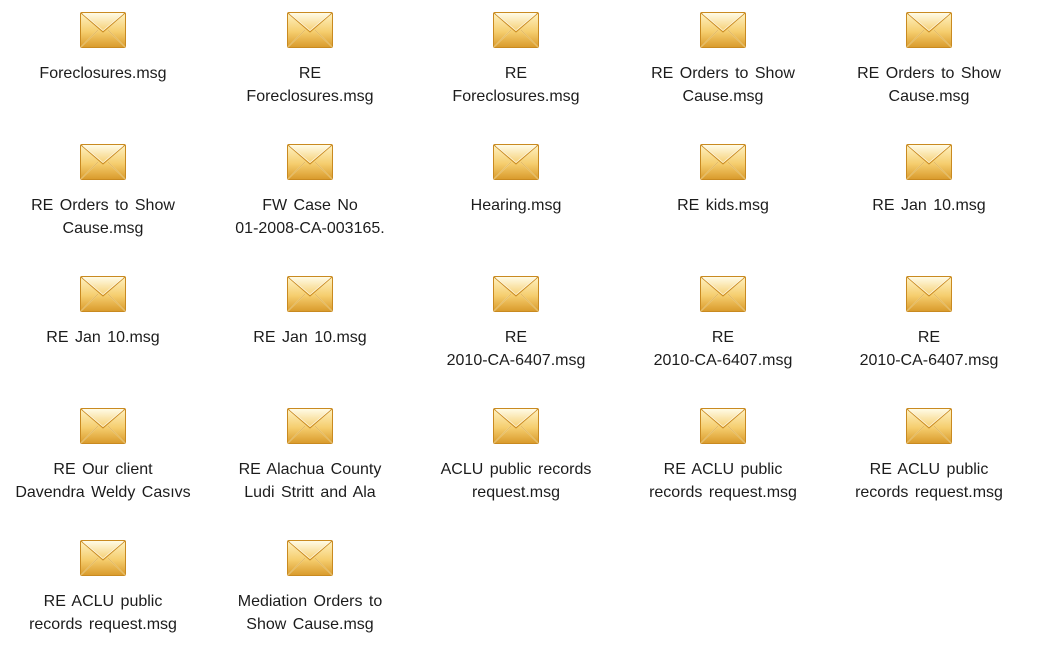 This screenshot has height=651, width=1037. I want to click on file-item: RE Alachua County Ludi Stritt and Ala, so click(310, 457).